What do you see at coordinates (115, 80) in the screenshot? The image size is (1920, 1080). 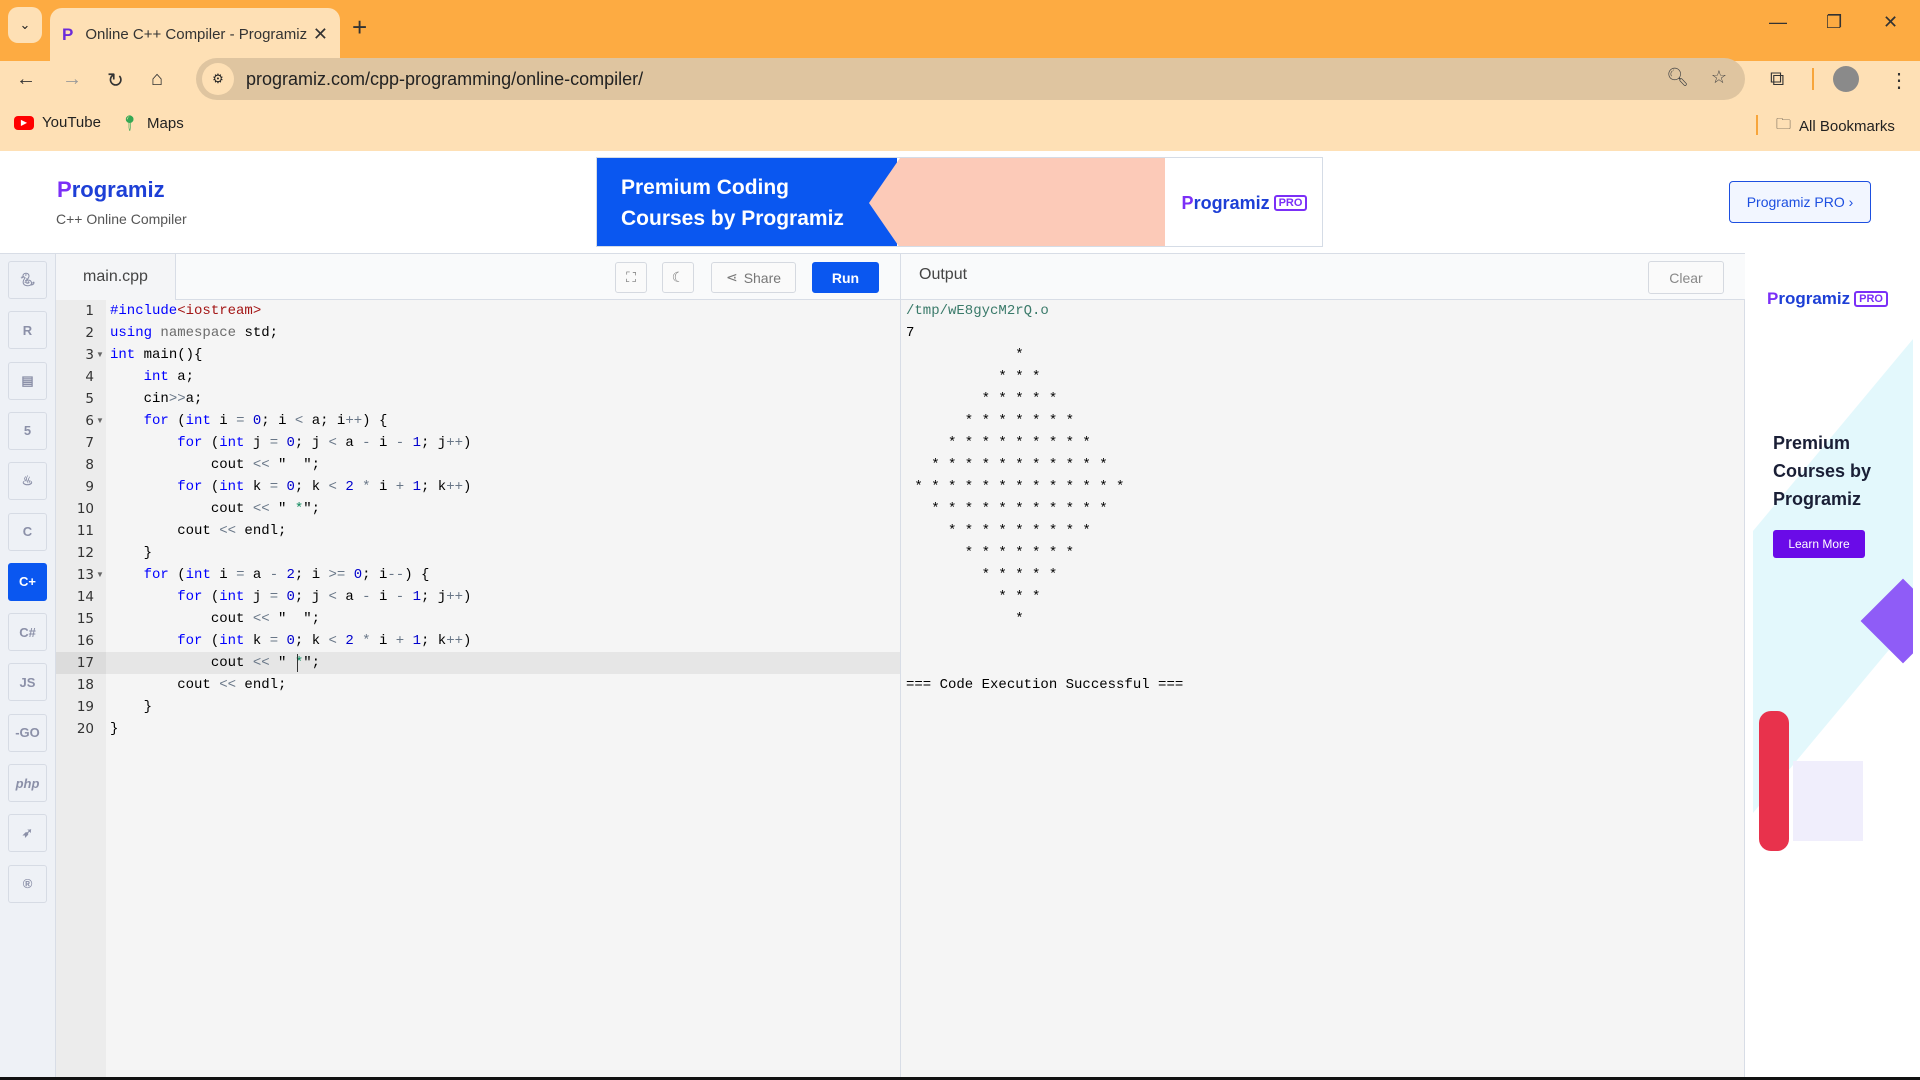 I see `reload-button: ↻` at bounding box center [115, 80].